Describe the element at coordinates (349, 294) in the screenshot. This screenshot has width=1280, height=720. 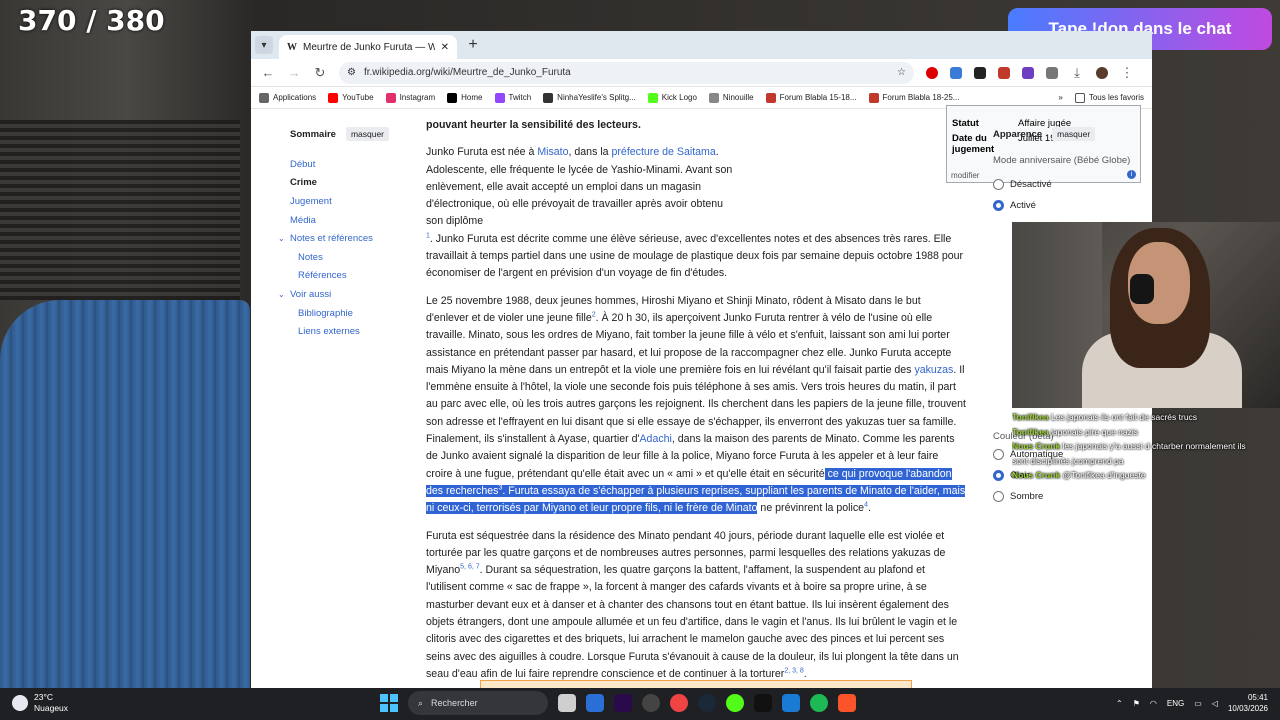
I see `toc-item-voir-aussi: ⌄ Voir aussi` at that location.